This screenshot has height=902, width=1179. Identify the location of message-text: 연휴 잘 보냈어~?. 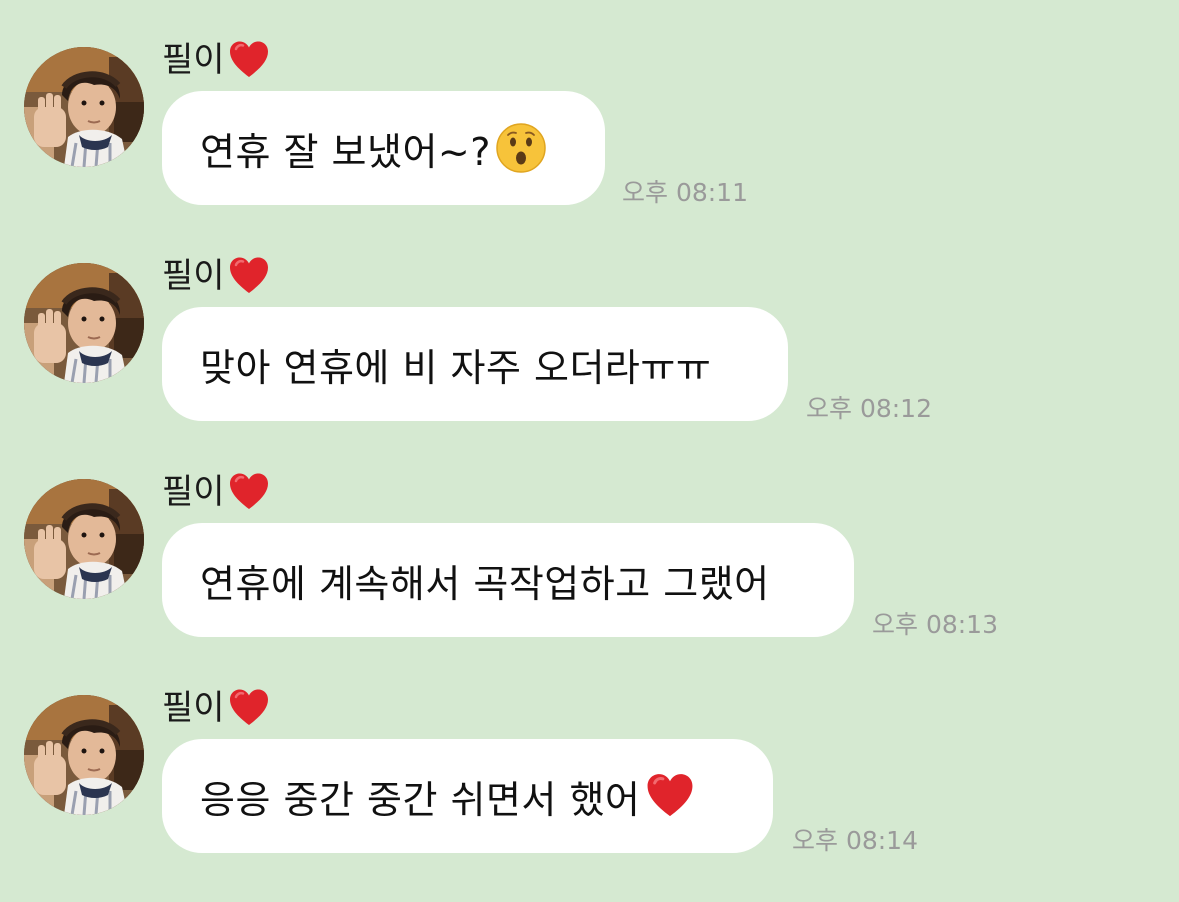
(345, 151).